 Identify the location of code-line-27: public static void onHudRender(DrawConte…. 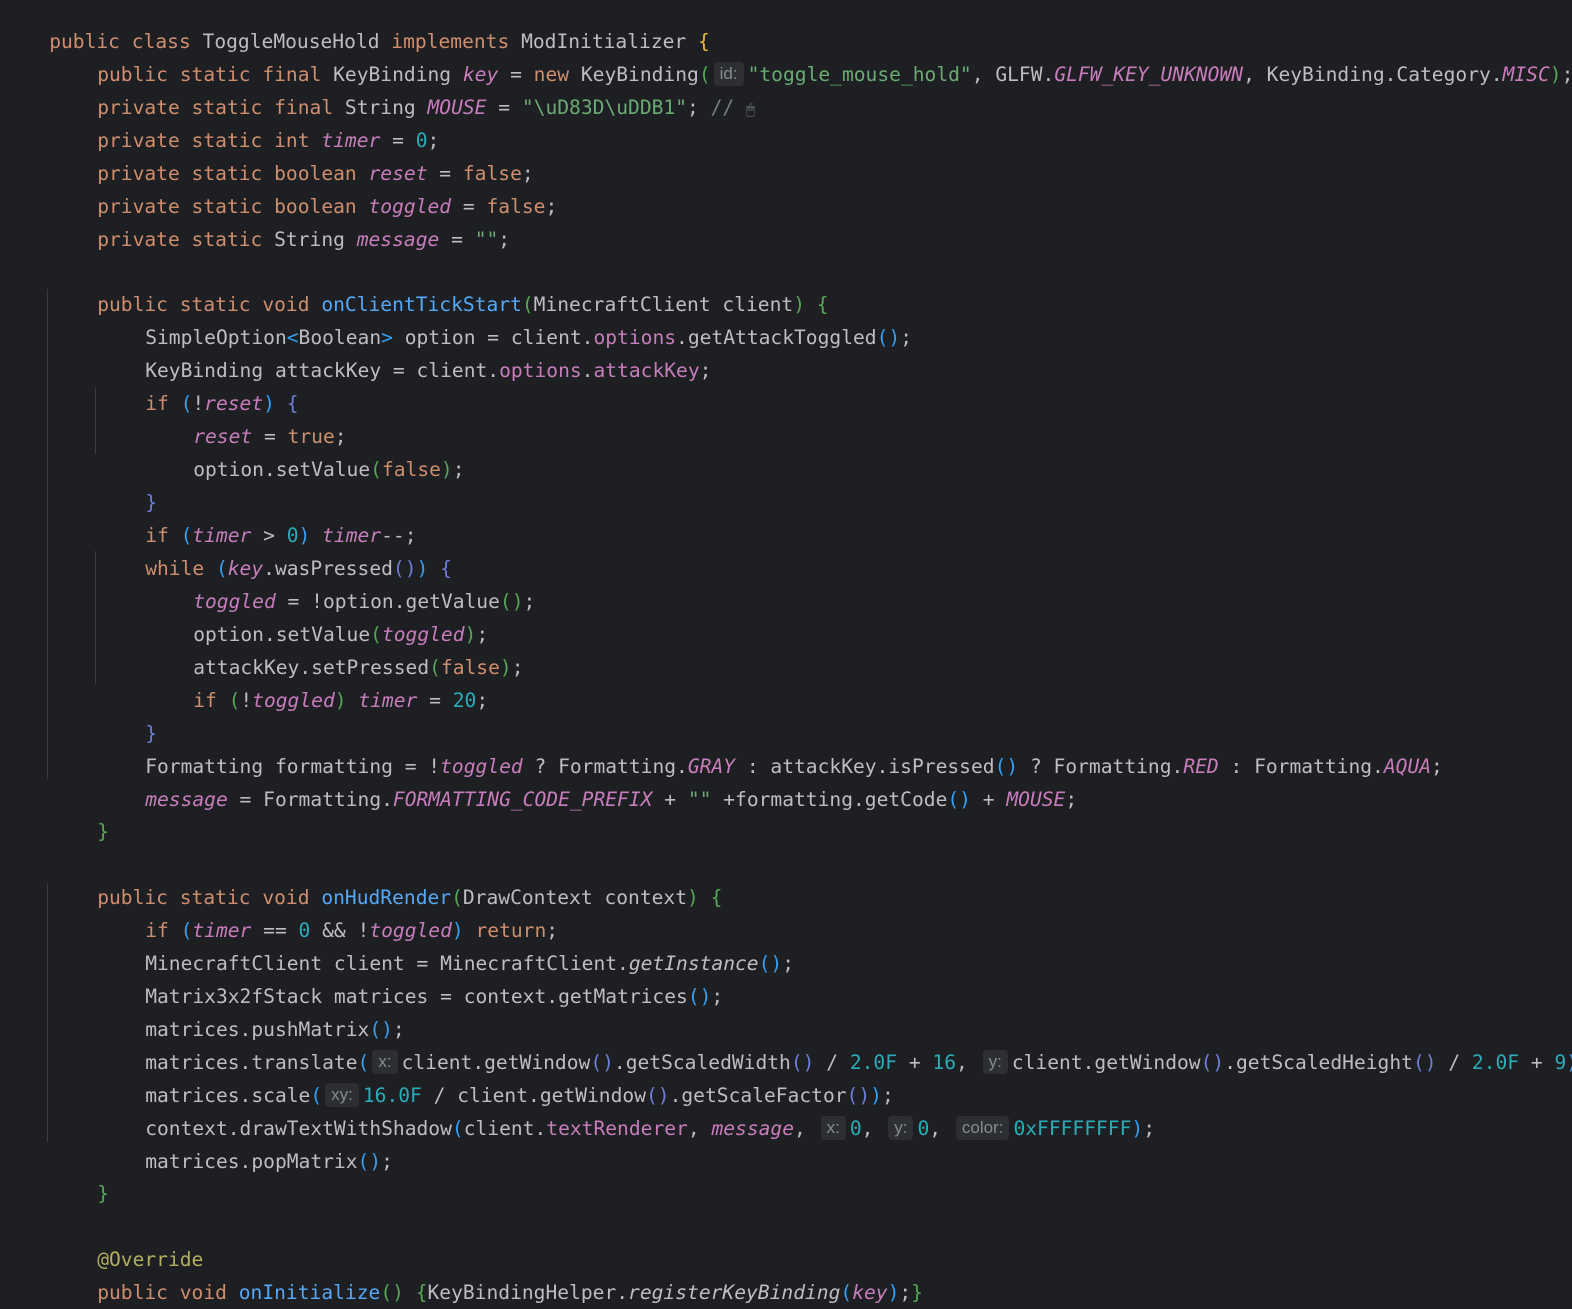
(386, 878).